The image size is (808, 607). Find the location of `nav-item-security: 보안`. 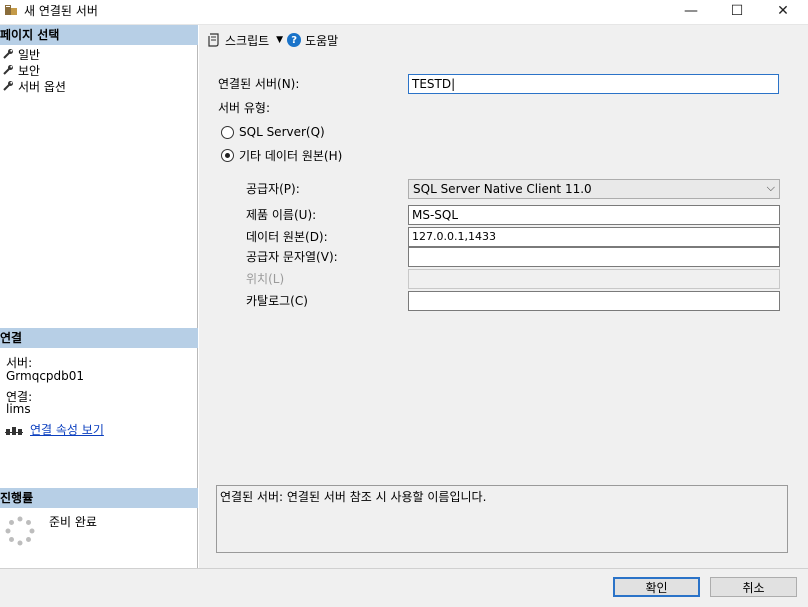

nav-item-security: 보안 is located at coordinates (21, 70).